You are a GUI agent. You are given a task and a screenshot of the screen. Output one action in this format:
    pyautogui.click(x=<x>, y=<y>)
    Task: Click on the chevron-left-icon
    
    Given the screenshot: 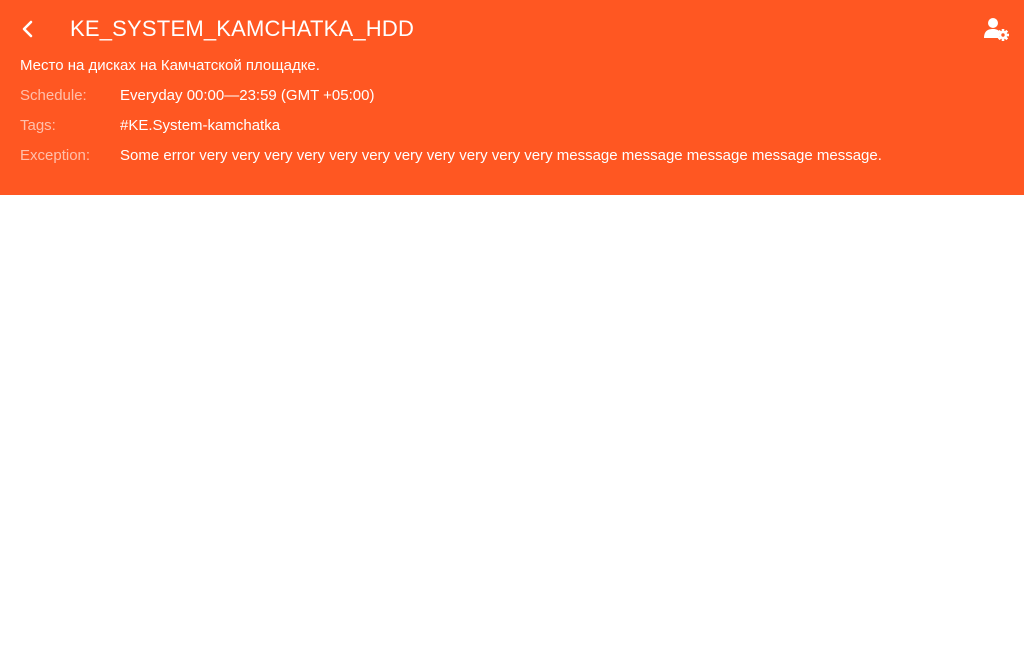 What is the action you would take?
    pyautogui.click(x=27, y=29)
    